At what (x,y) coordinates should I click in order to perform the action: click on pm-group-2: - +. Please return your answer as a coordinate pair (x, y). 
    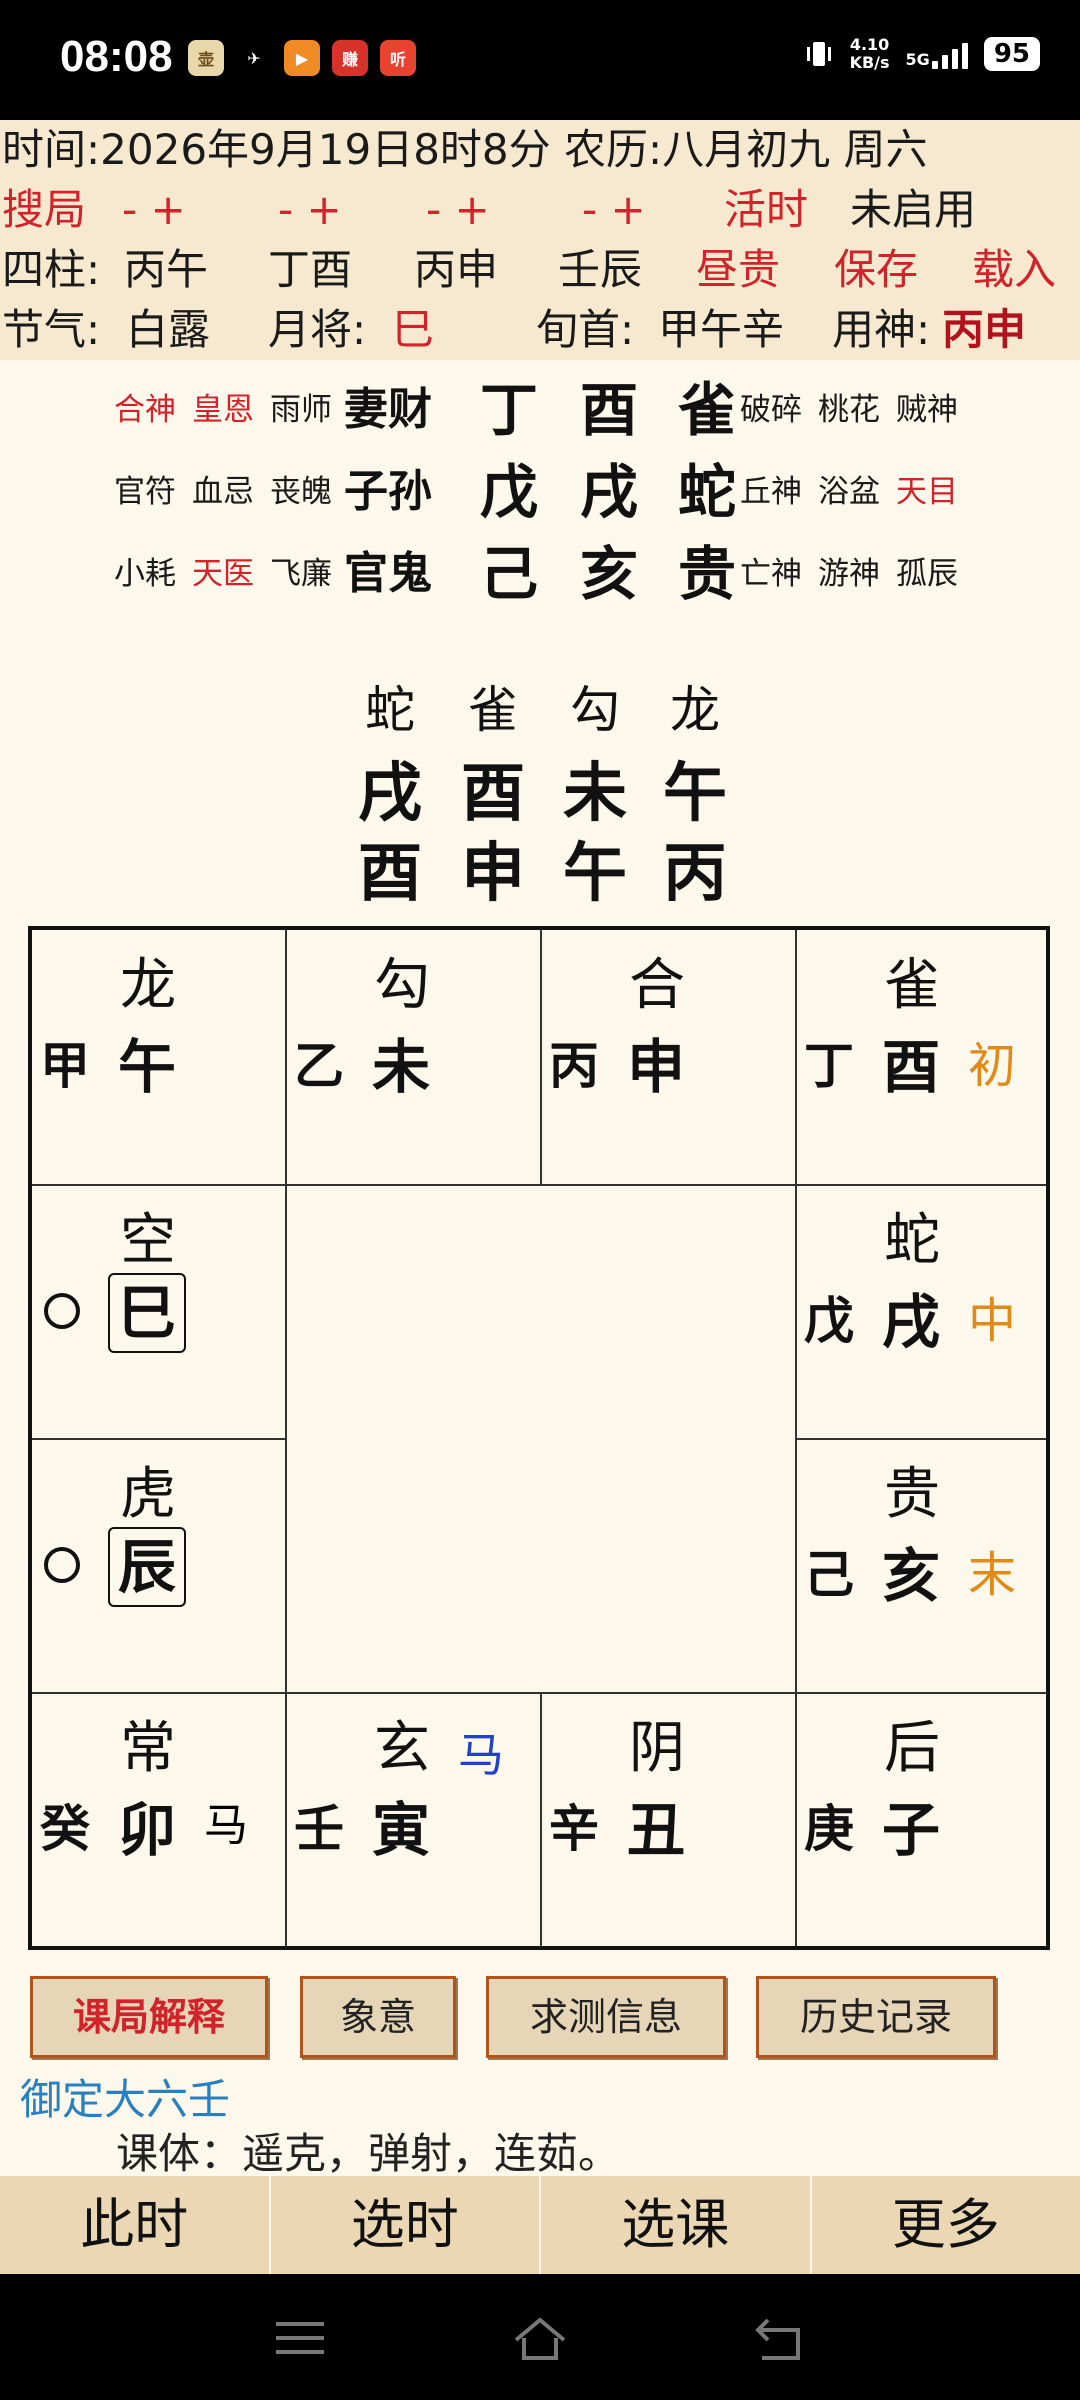
    Looking at the image, I should click on (310, 210).